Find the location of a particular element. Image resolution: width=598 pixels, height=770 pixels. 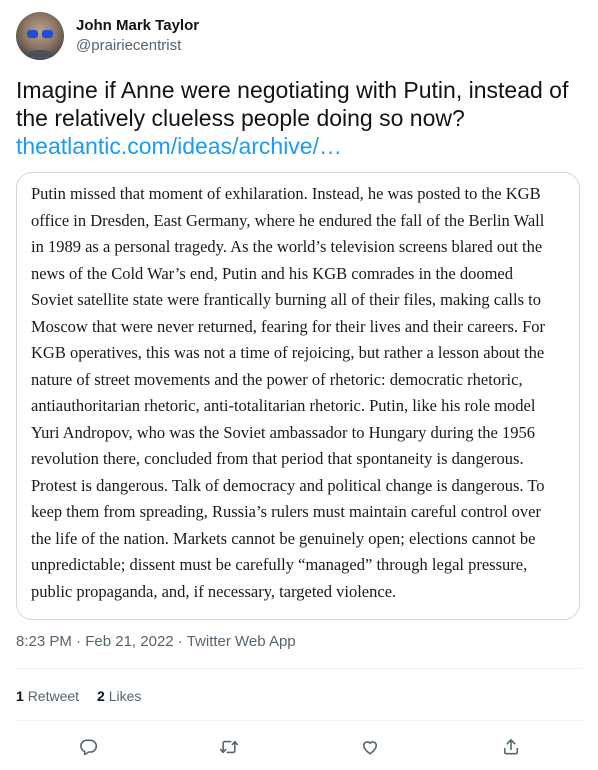

shirt-graphic is located at coordinates (40, 55).